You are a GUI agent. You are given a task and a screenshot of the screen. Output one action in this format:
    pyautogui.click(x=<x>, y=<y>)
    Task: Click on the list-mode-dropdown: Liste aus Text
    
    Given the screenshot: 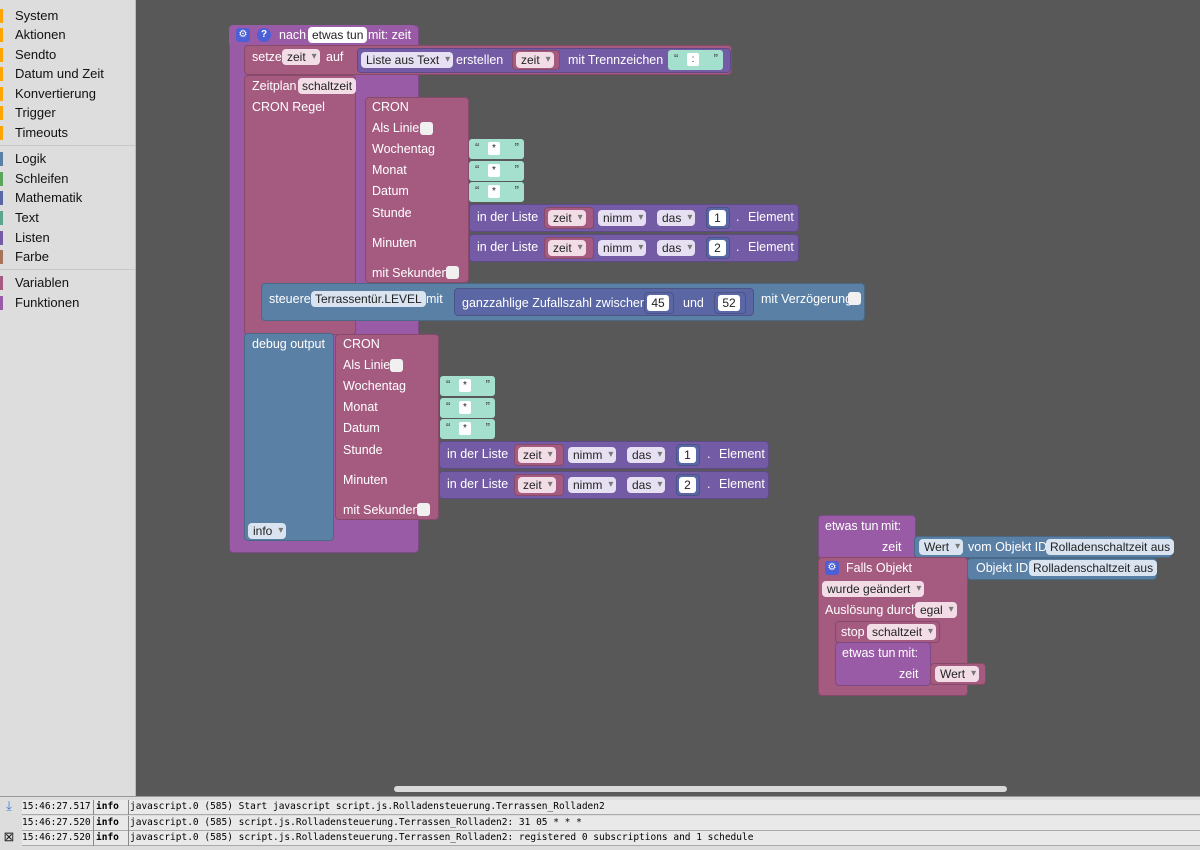 What is the action you would take?
    pyautogui.click(x=407, y=60)
    